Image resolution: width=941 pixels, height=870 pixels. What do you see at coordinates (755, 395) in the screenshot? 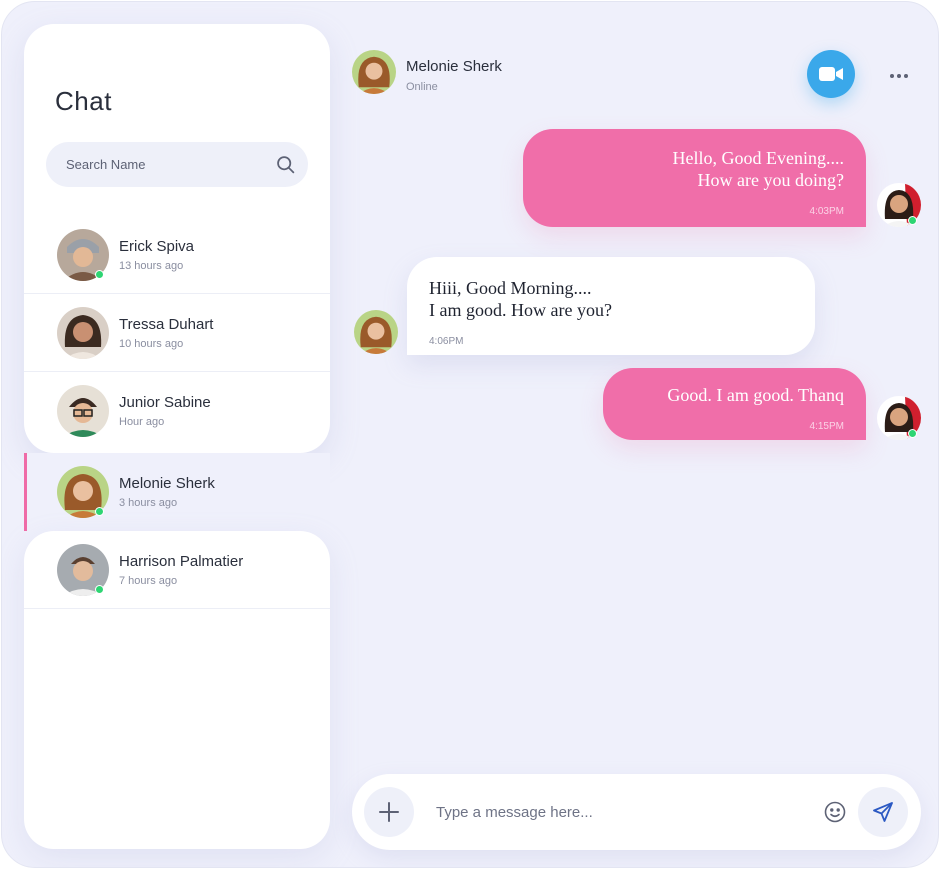
I see `message-text: Good. I am good. Thanq` at bounding box center [755, 395].